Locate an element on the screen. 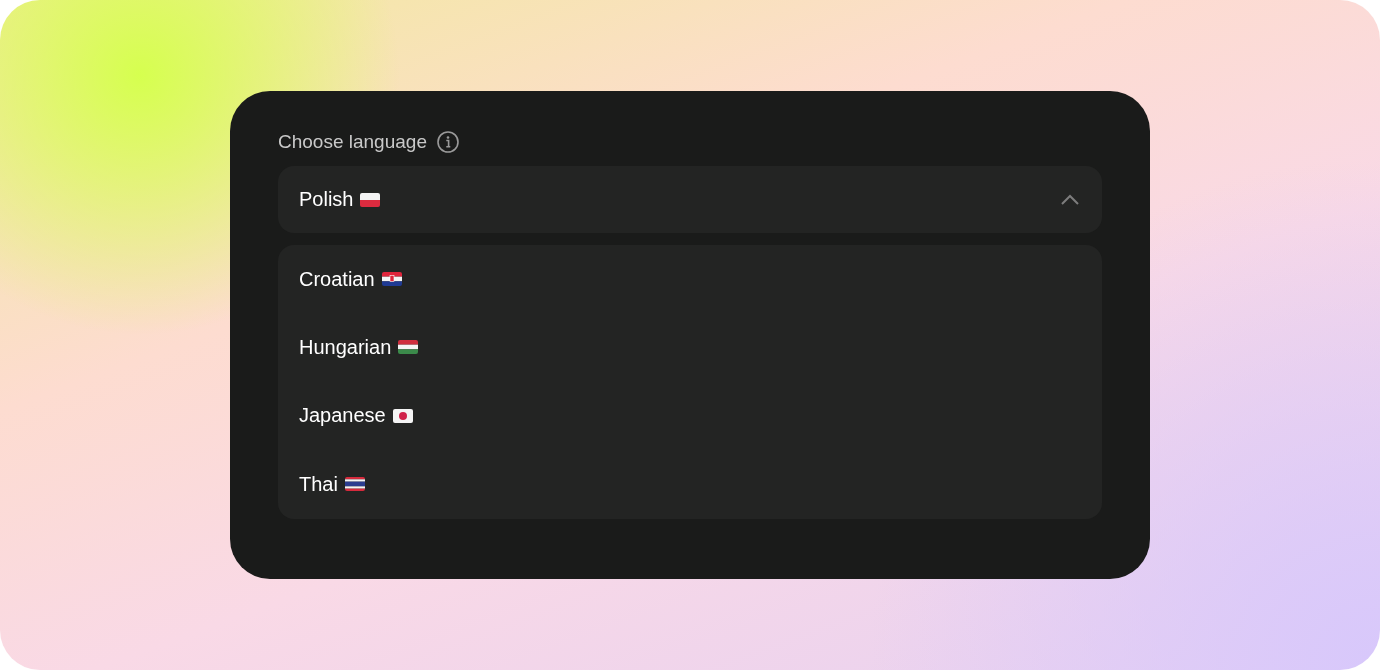  language-option: Croatian is located at coordinates (337, 279).